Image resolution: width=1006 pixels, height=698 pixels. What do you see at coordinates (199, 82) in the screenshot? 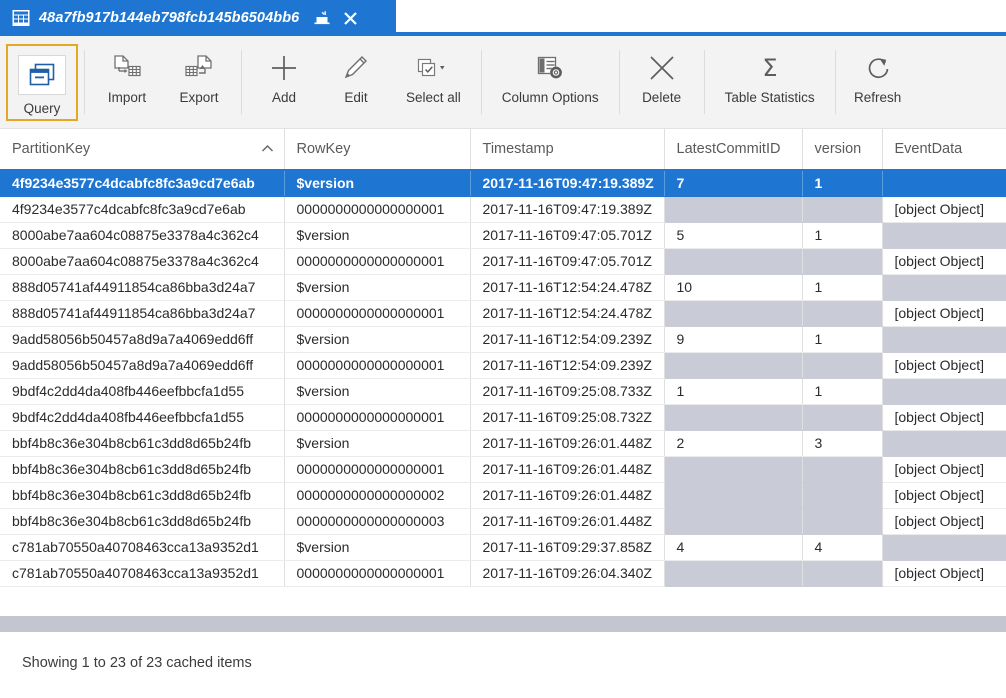
I see `export-button: Export` at bounding box center [199, 82].